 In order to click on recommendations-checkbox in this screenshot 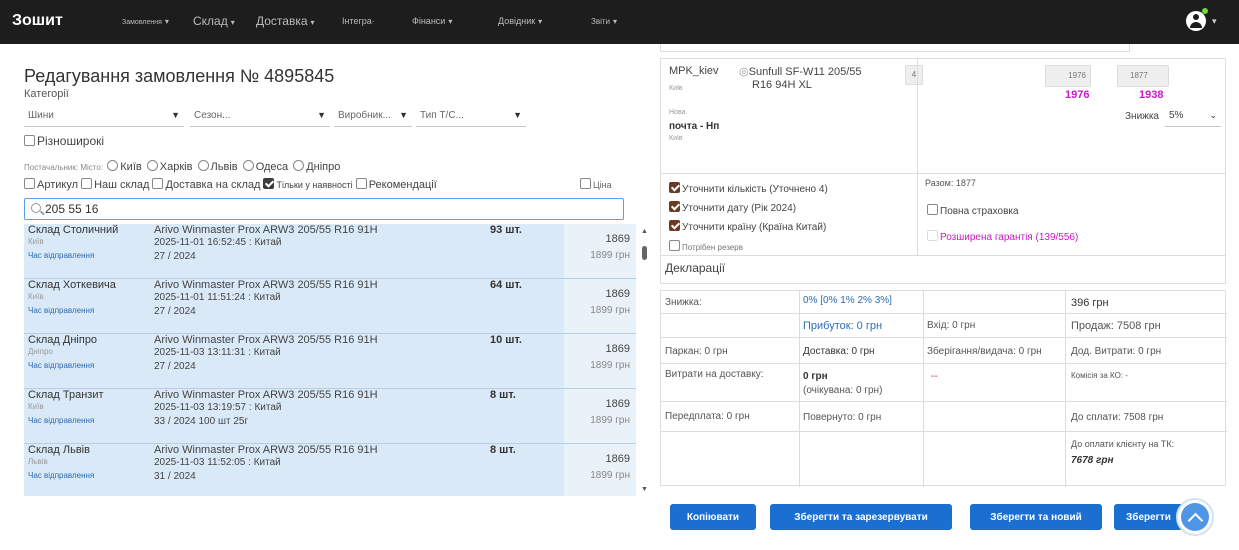, I will do `click(361, 183)`.